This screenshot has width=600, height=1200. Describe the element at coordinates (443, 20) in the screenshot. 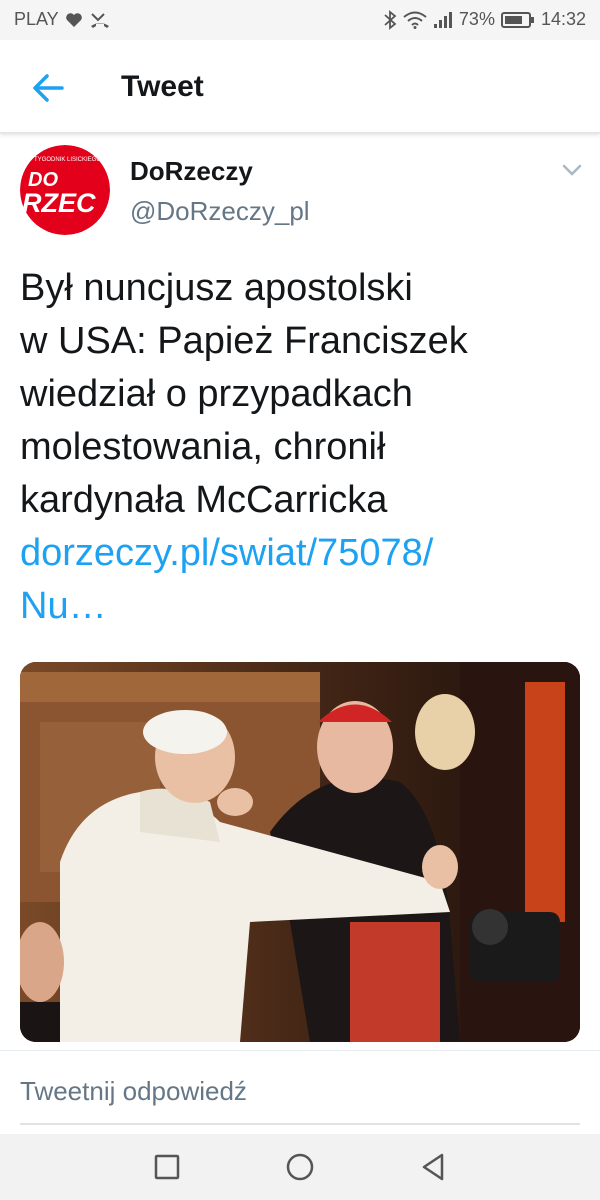

I see `signal-icon` at that location.